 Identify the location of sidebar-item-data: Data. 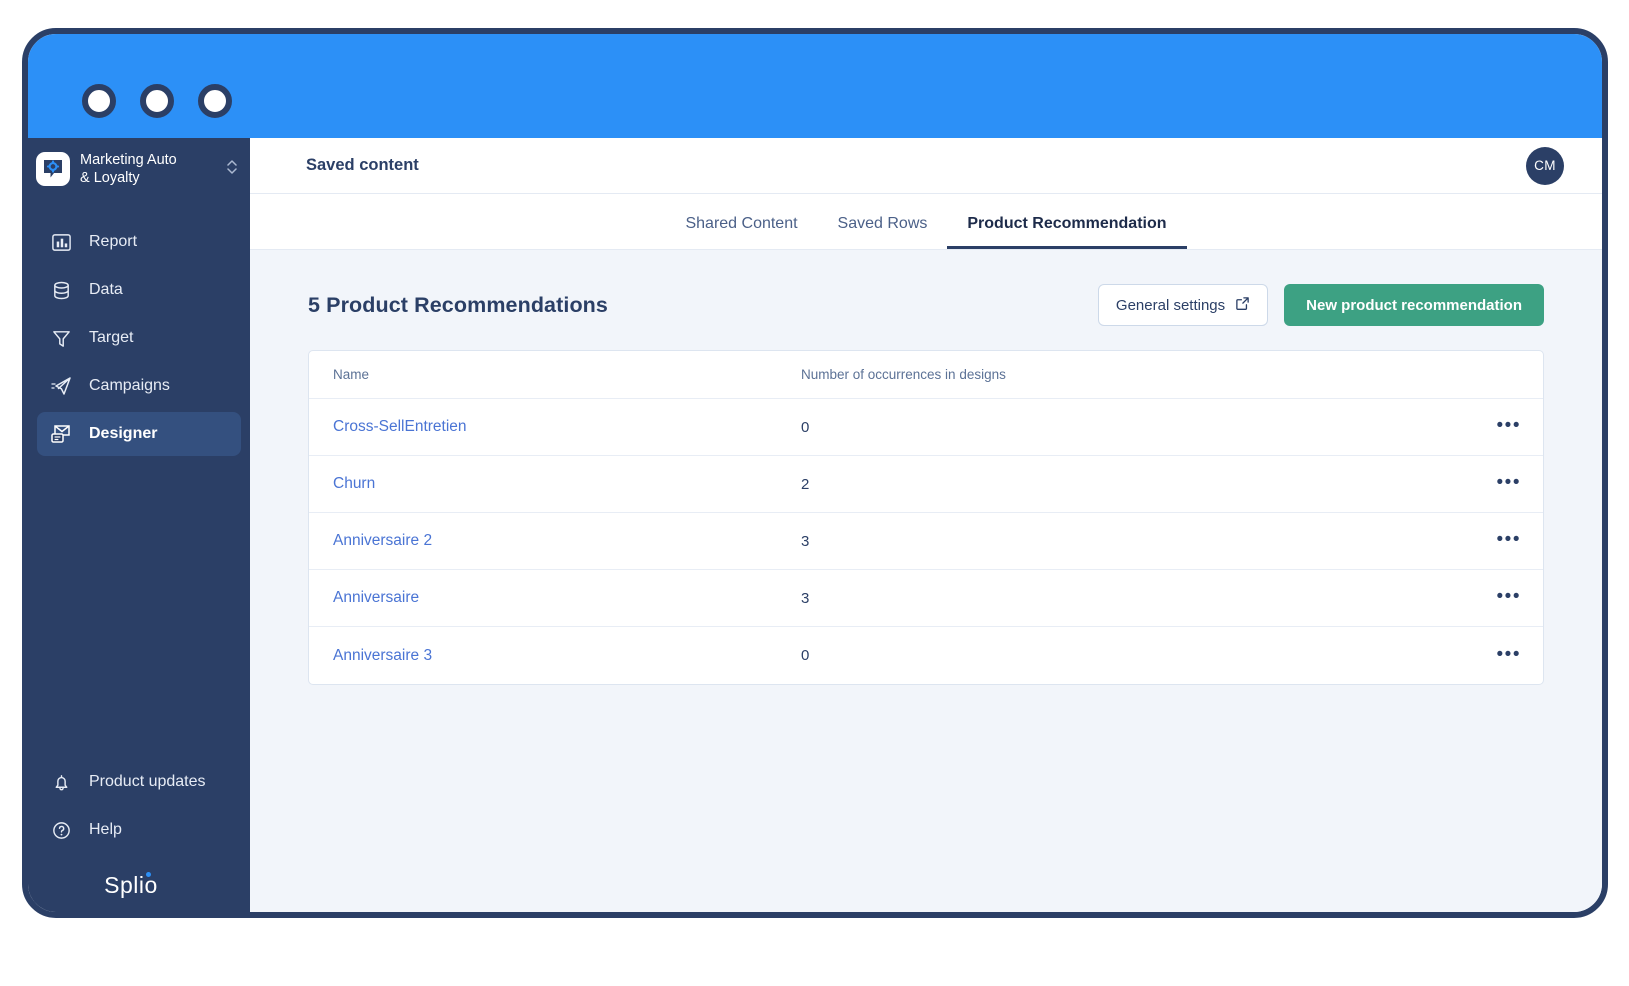
(139, 290).